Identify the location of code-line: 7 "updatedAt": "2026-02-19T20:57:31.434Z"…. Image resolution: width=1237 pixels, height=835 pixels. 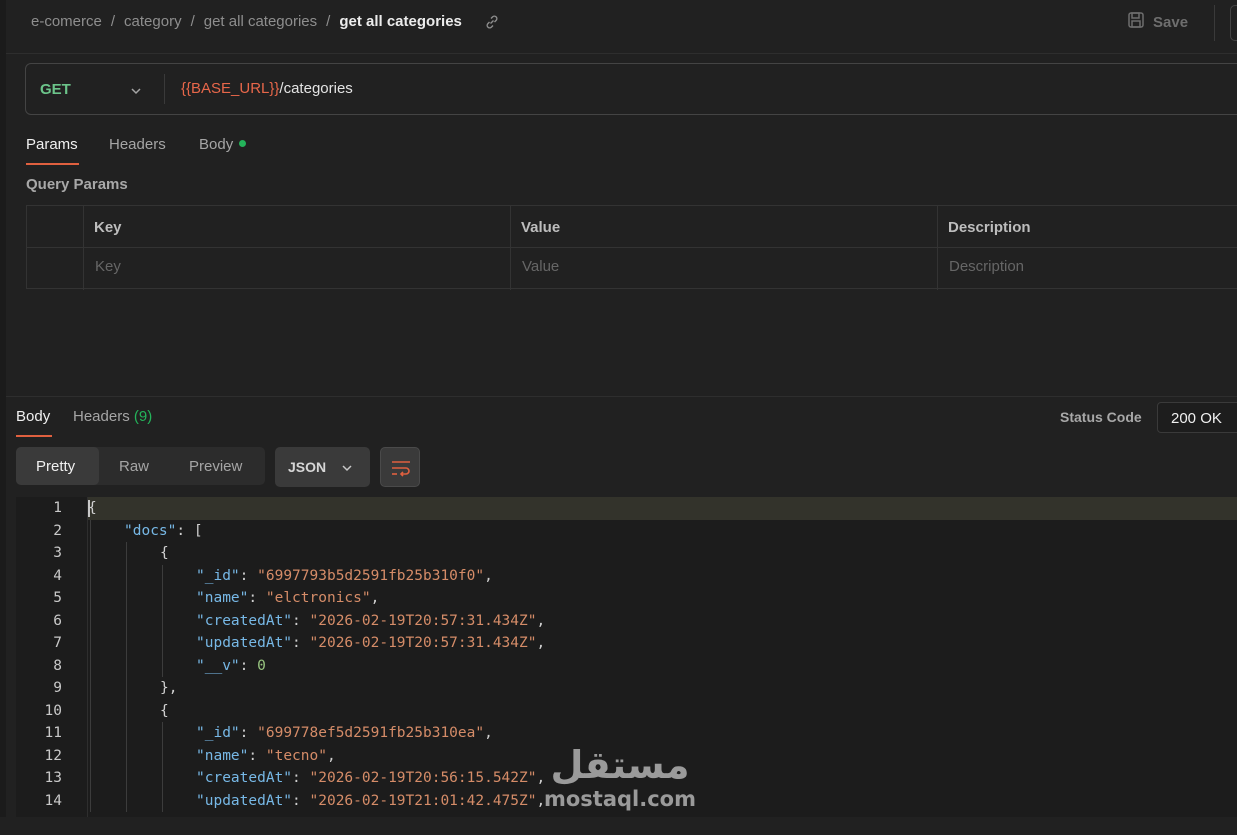
(626, 643).